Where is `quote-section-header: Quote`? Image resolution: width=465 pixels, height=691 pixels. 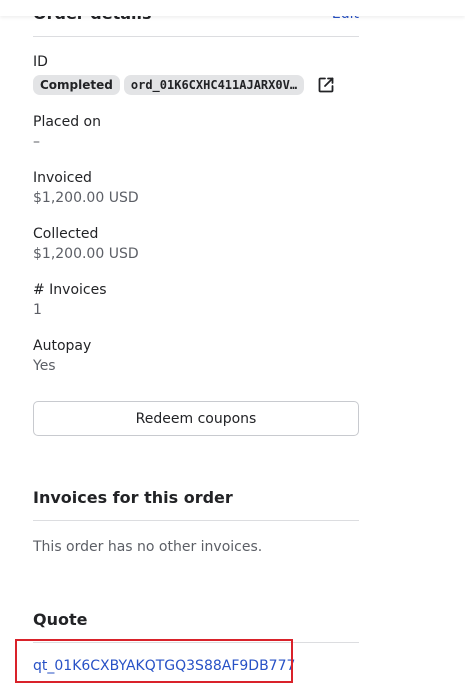
quote-section-header: Quote is located at coordinates (196, 619).